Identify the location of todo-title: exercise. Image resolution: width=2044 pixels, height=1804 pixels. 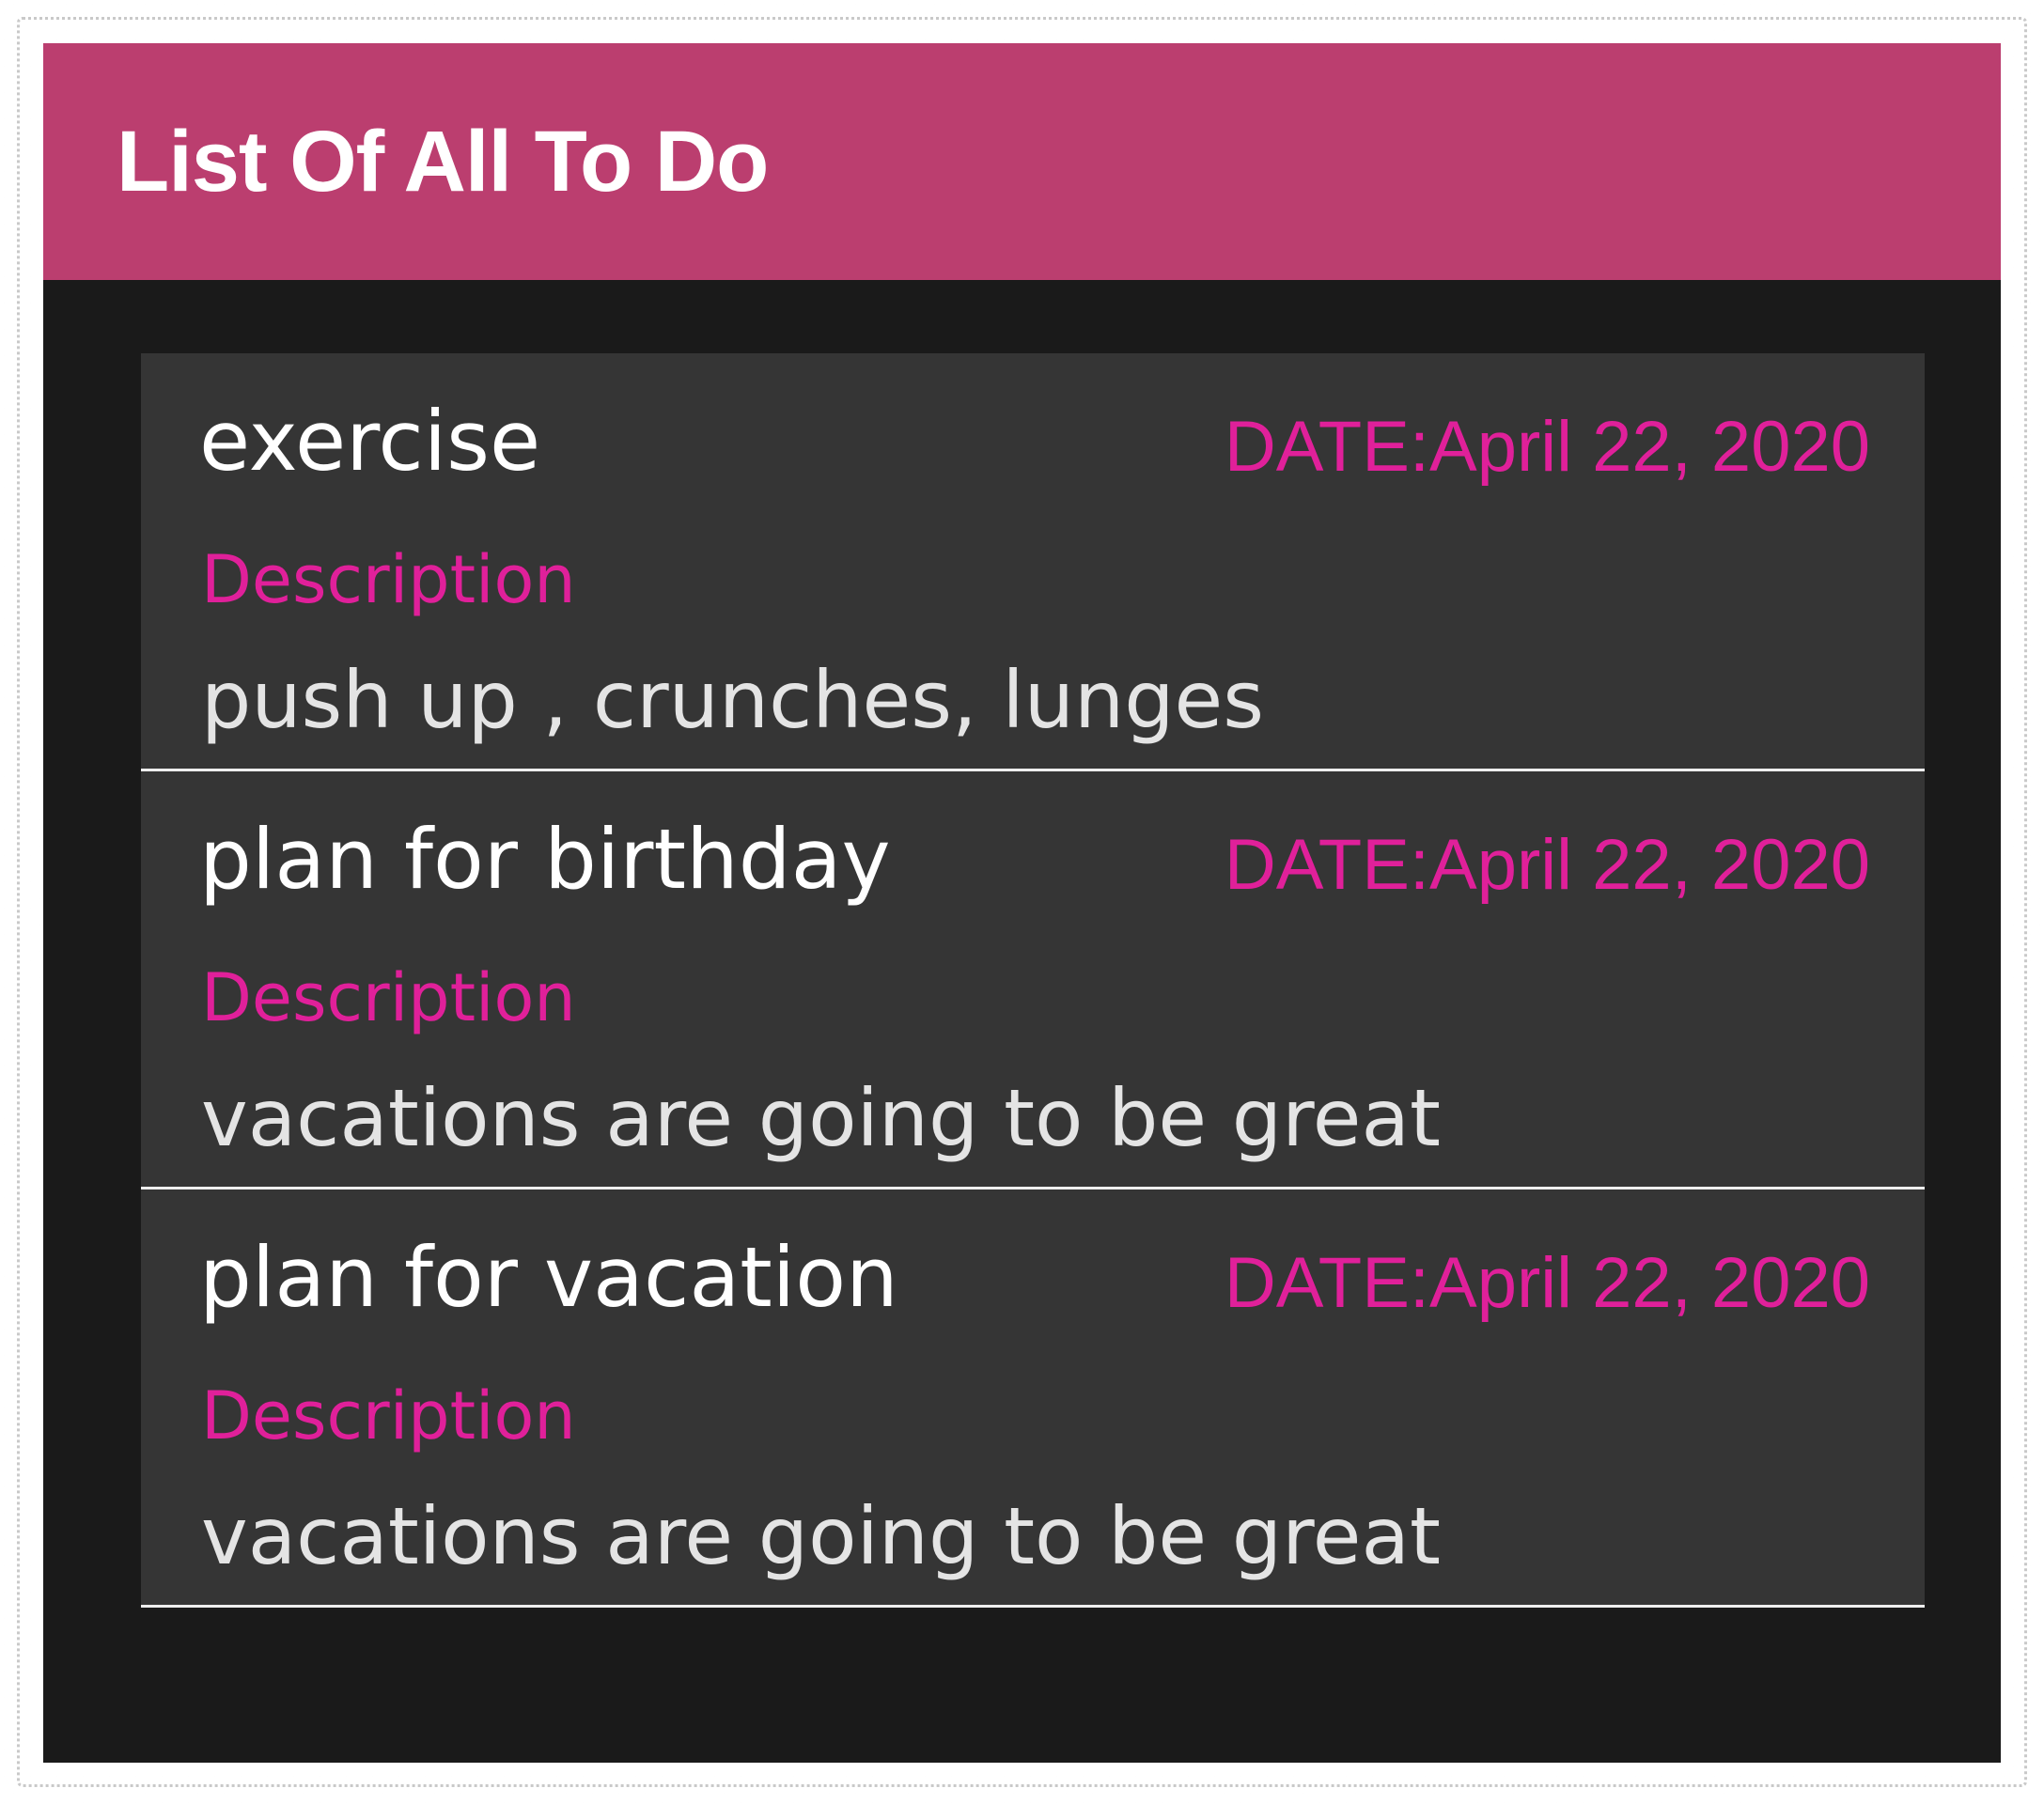
(370, 441).